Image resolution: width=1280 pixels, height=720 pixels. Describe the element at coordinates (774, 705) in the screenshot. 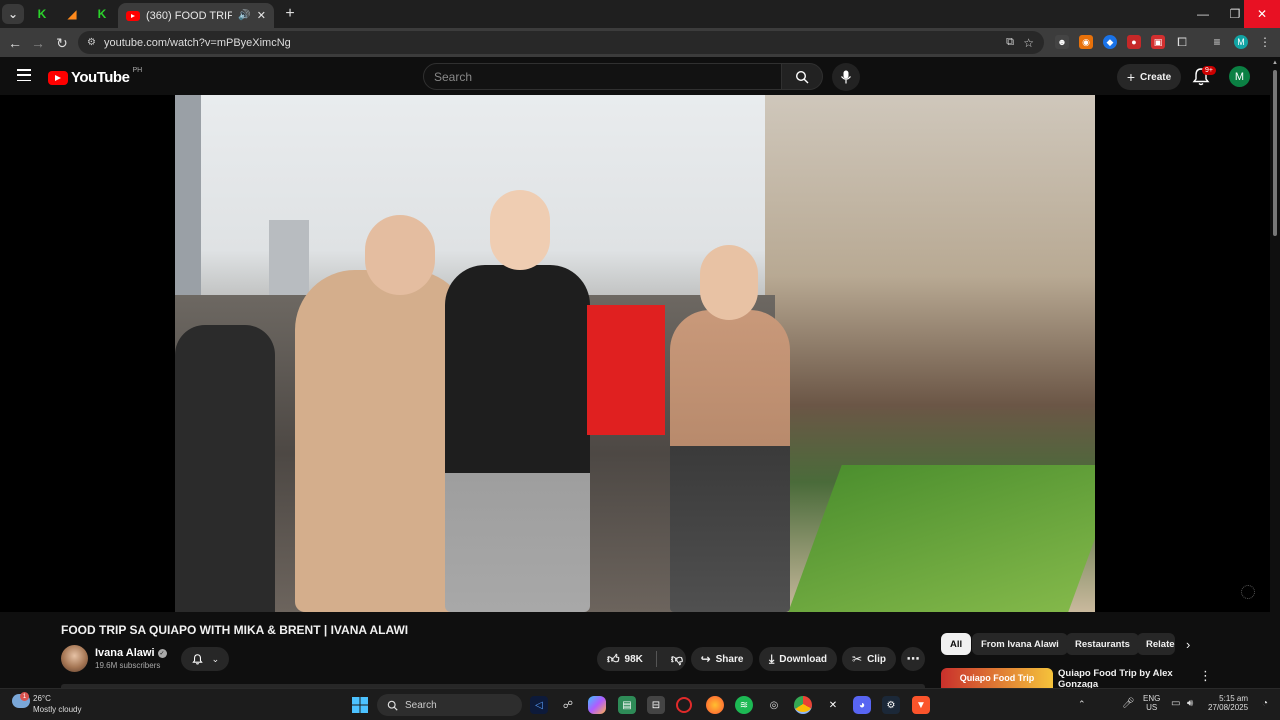

I see `github-desktop-icon: ◎` at that location.